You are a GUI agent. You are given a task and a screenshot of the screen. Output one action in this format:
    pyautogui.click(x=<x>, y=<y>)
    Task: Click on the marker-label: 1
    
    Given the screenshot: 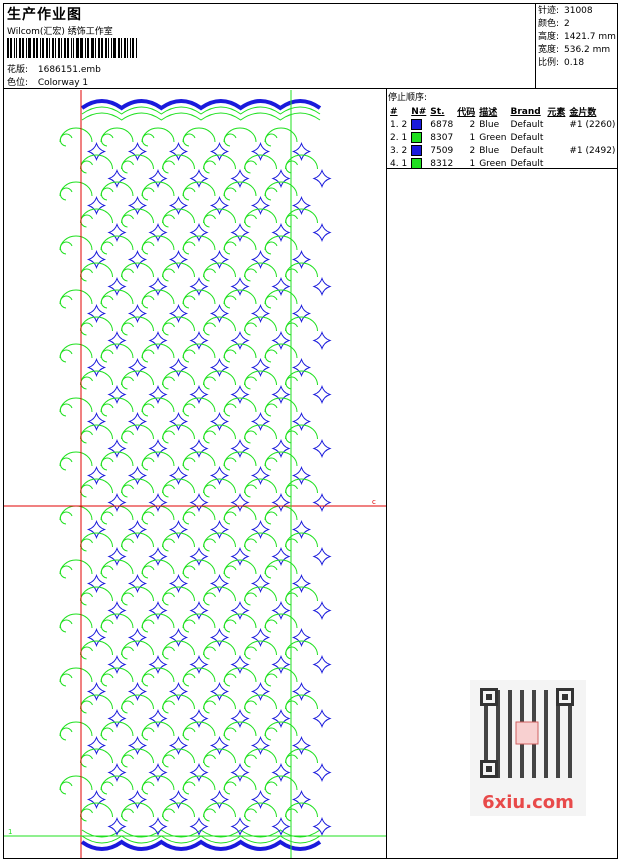 What is the action you would take?
    pyautogui.click(x=10, y=832)
    